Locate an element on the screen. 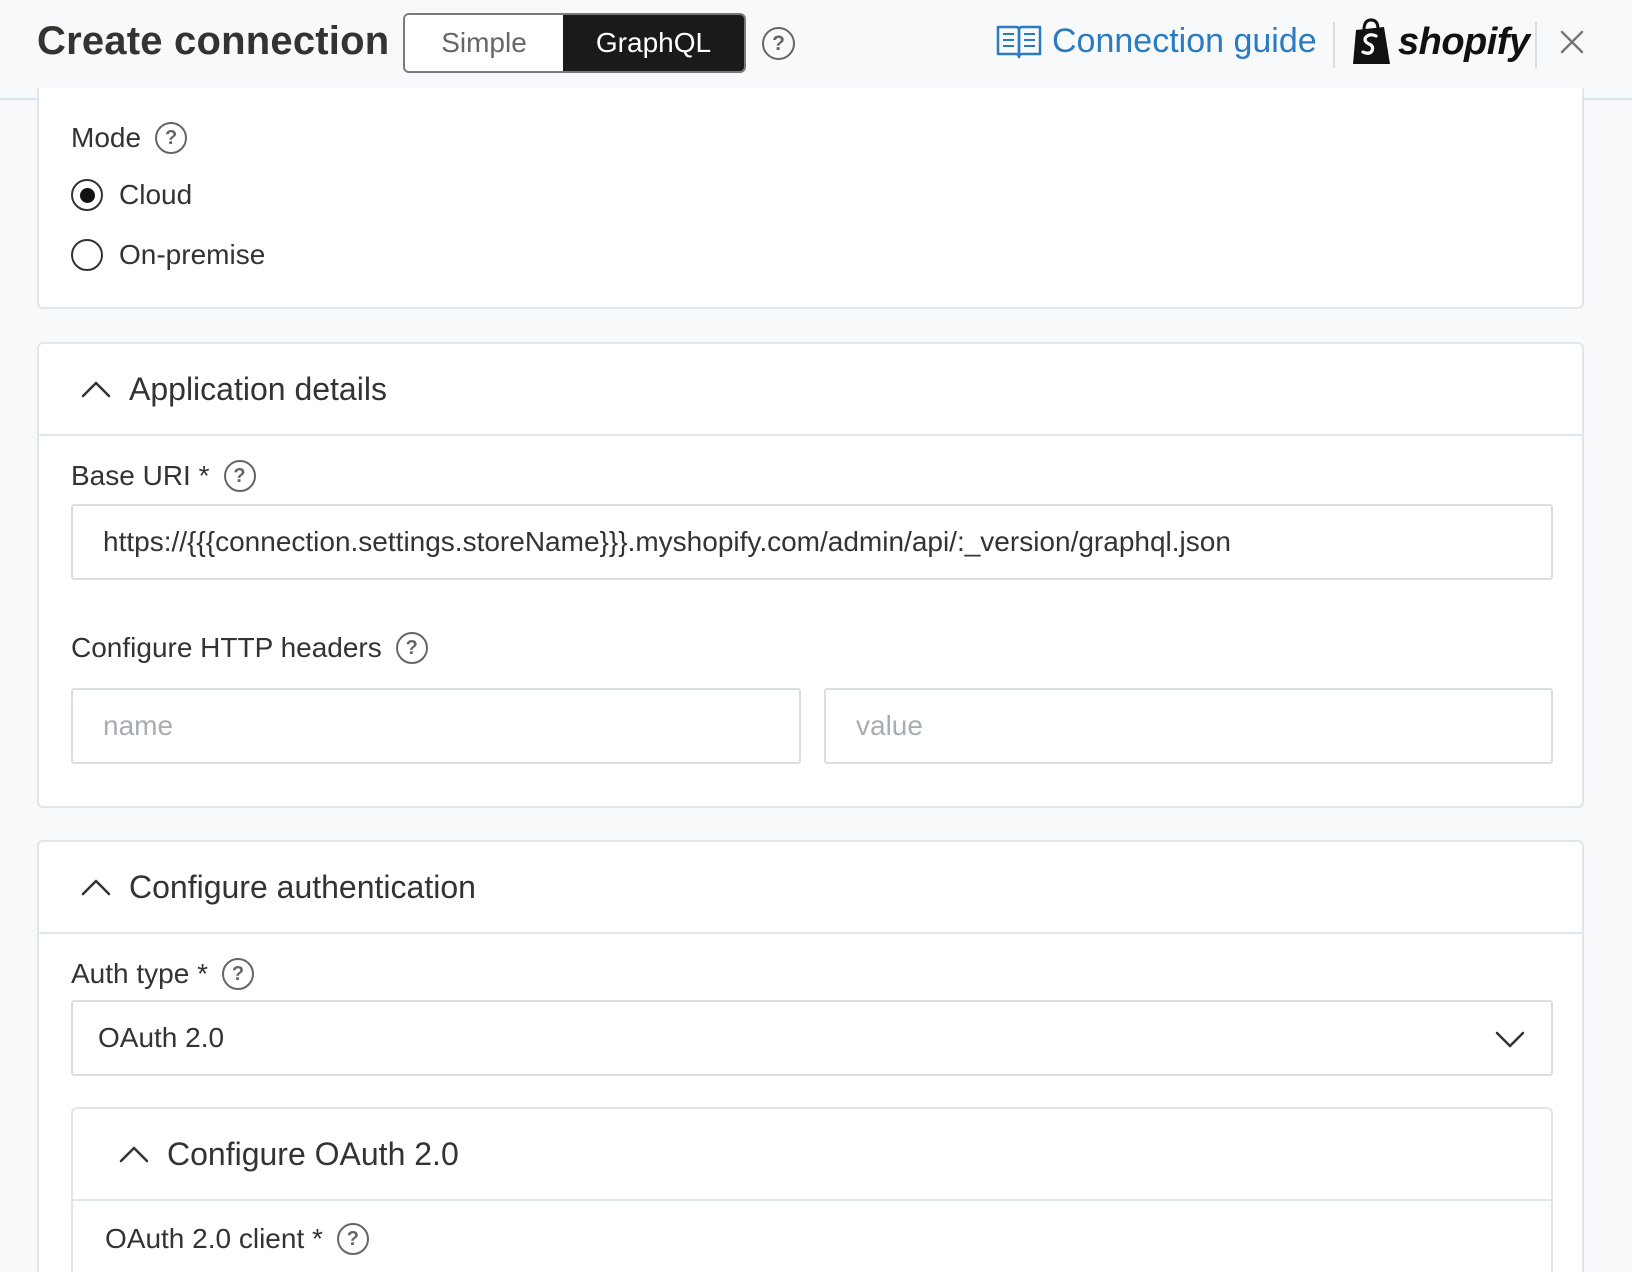  radio-dot is located at coordinates (87, 195).